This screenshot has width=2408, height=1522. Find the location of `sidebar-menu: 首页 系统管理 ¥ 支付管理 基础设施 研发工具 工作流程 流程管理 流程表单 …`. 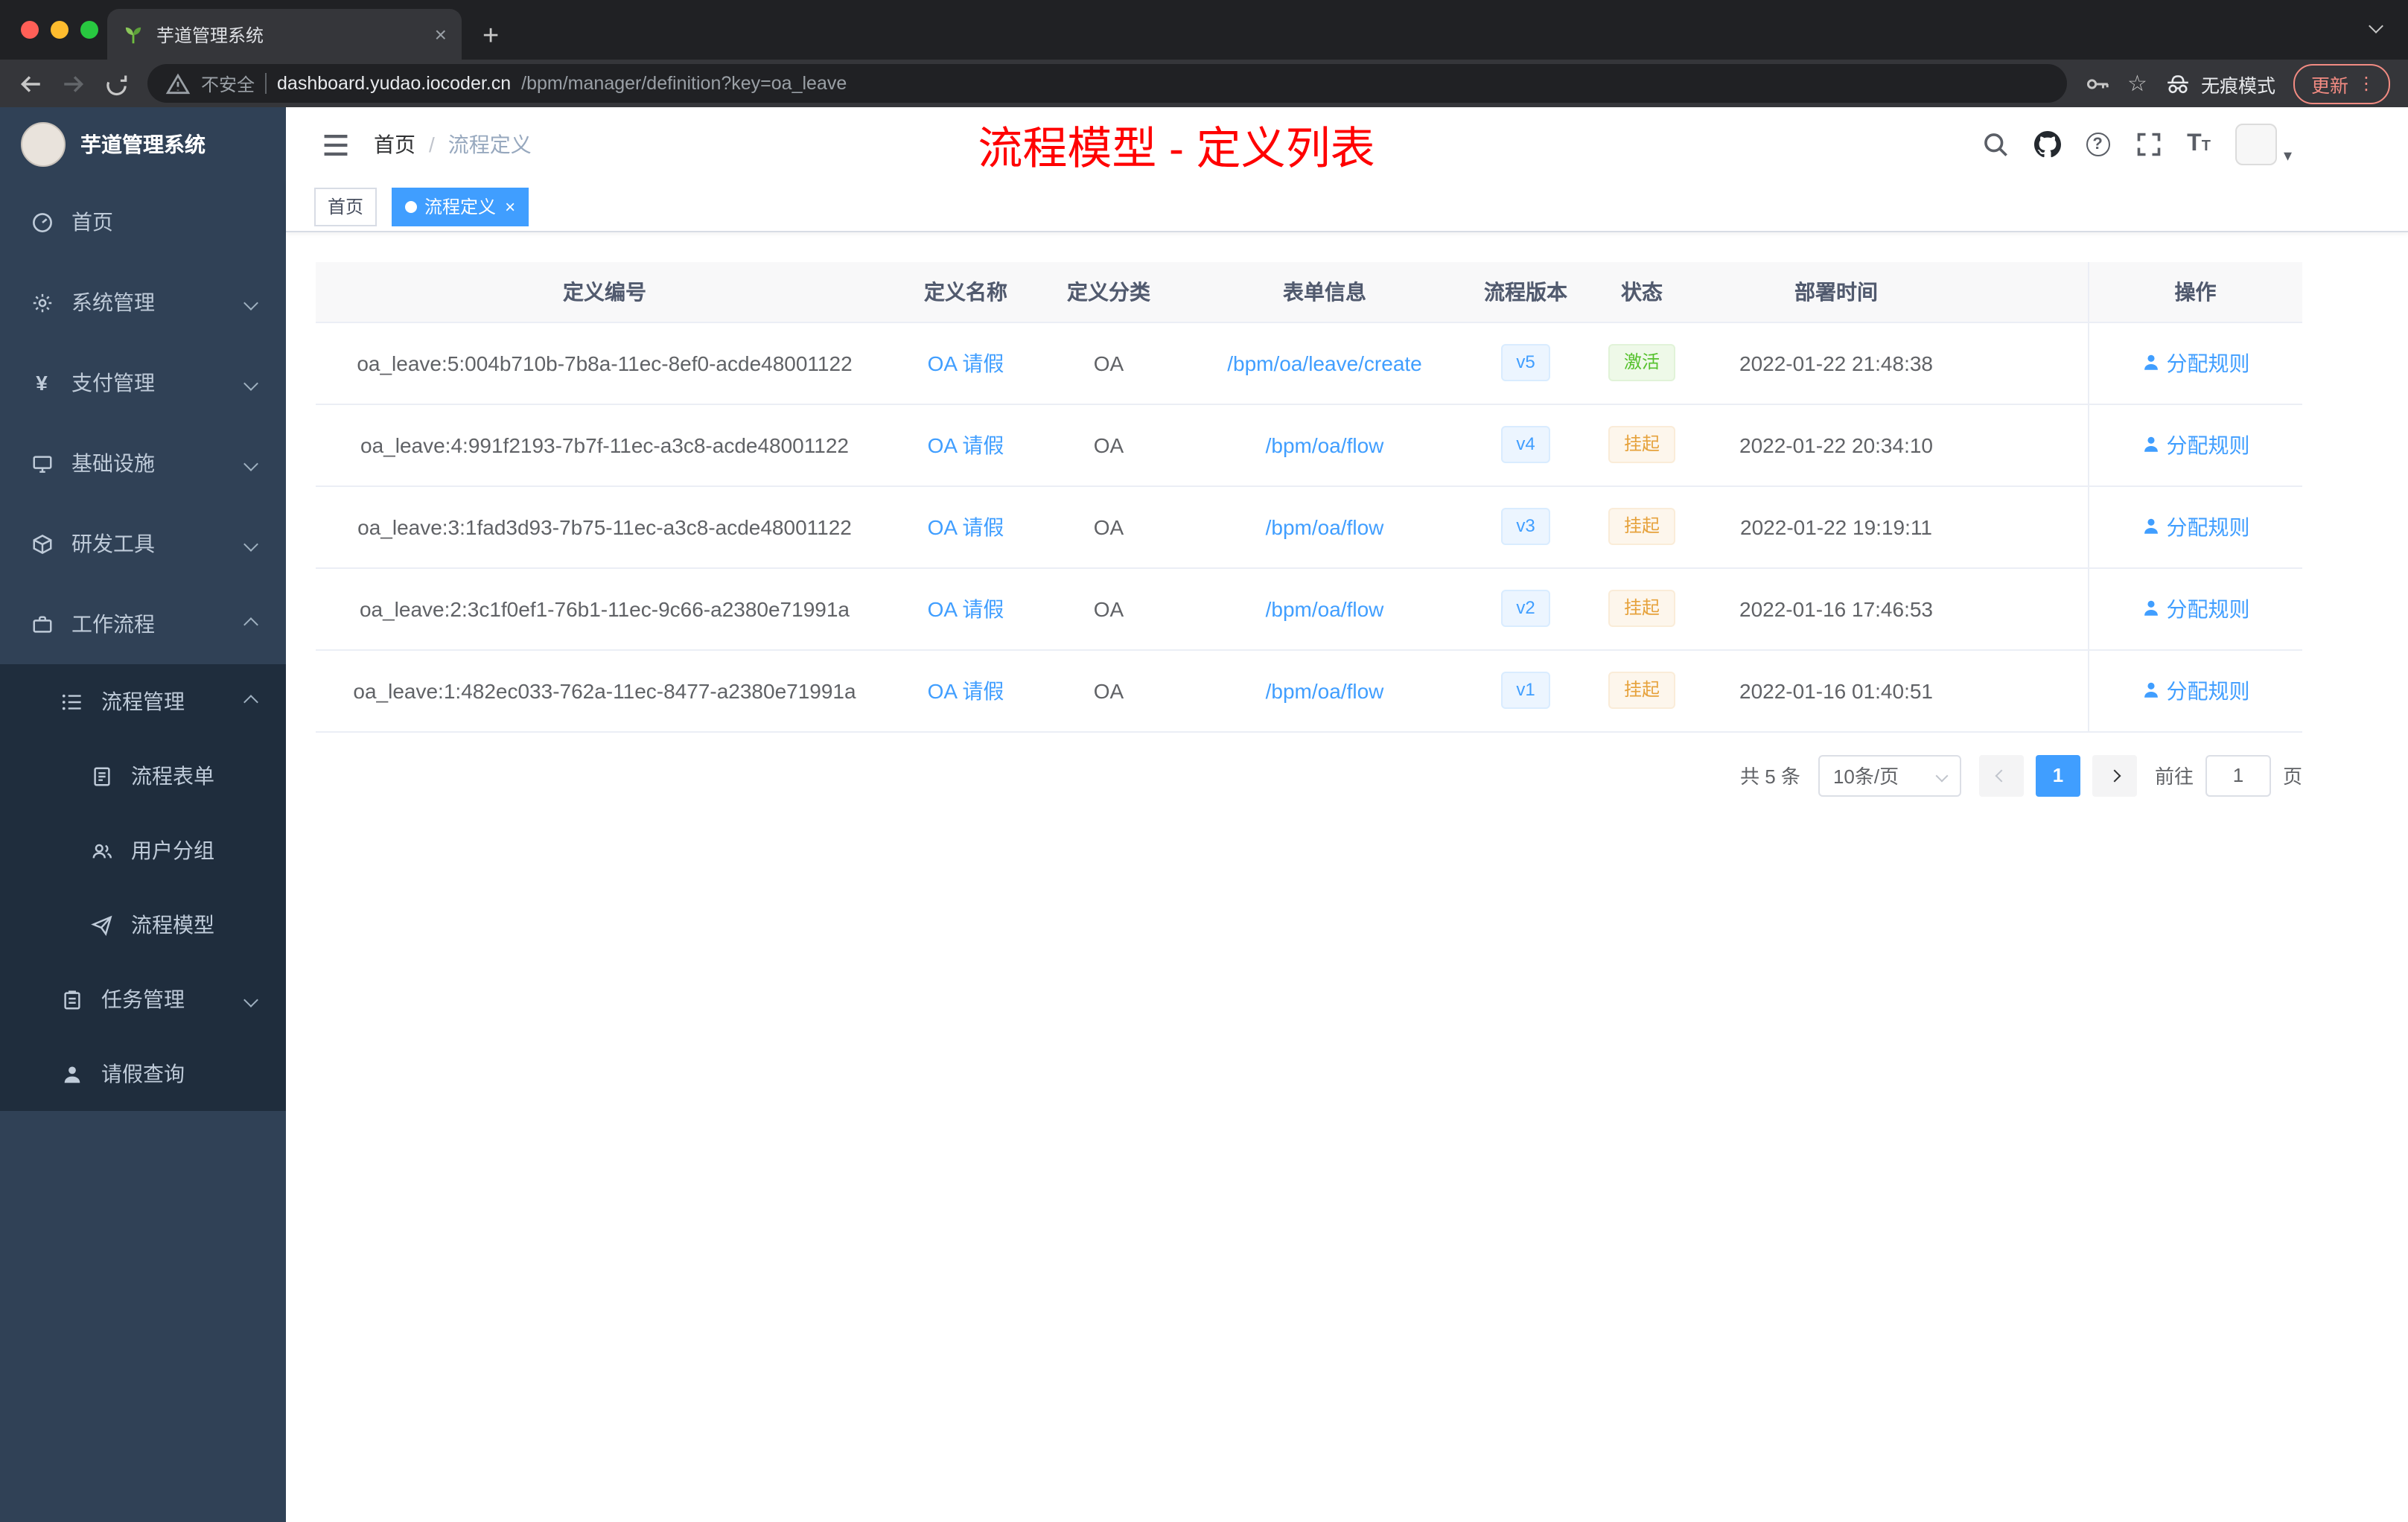

sidebar-menu: 首页 系统管理 ¥ 支付管理 基础设施 研发工具 工作流程 流程管理 流程表单 … is located at coordinates (143, 646).